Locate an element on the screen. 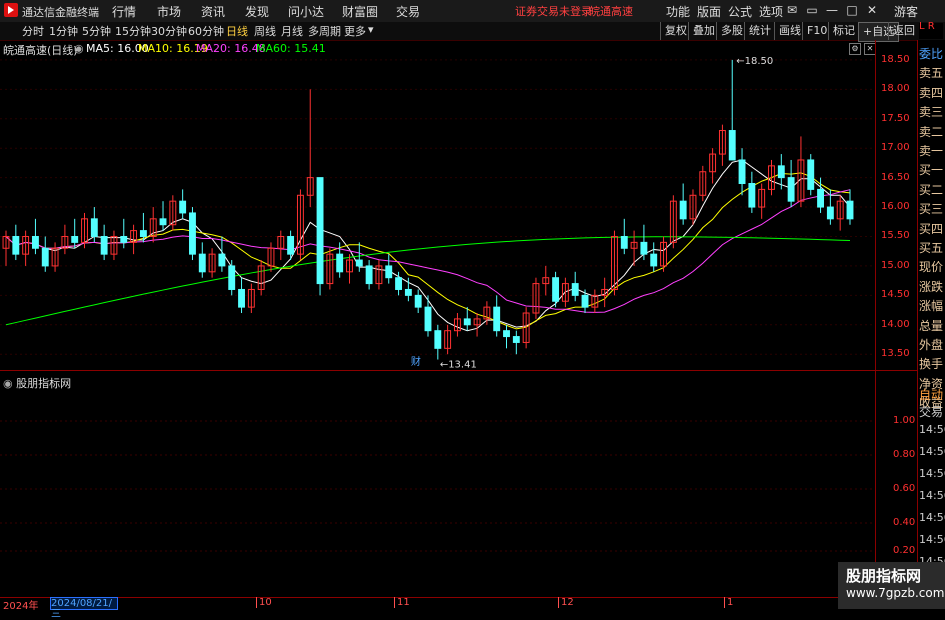 Image resolution: width=945 pixels, height=620 pixels. menu-xuanxiang: 选项 is located at coordinates (771, 11).